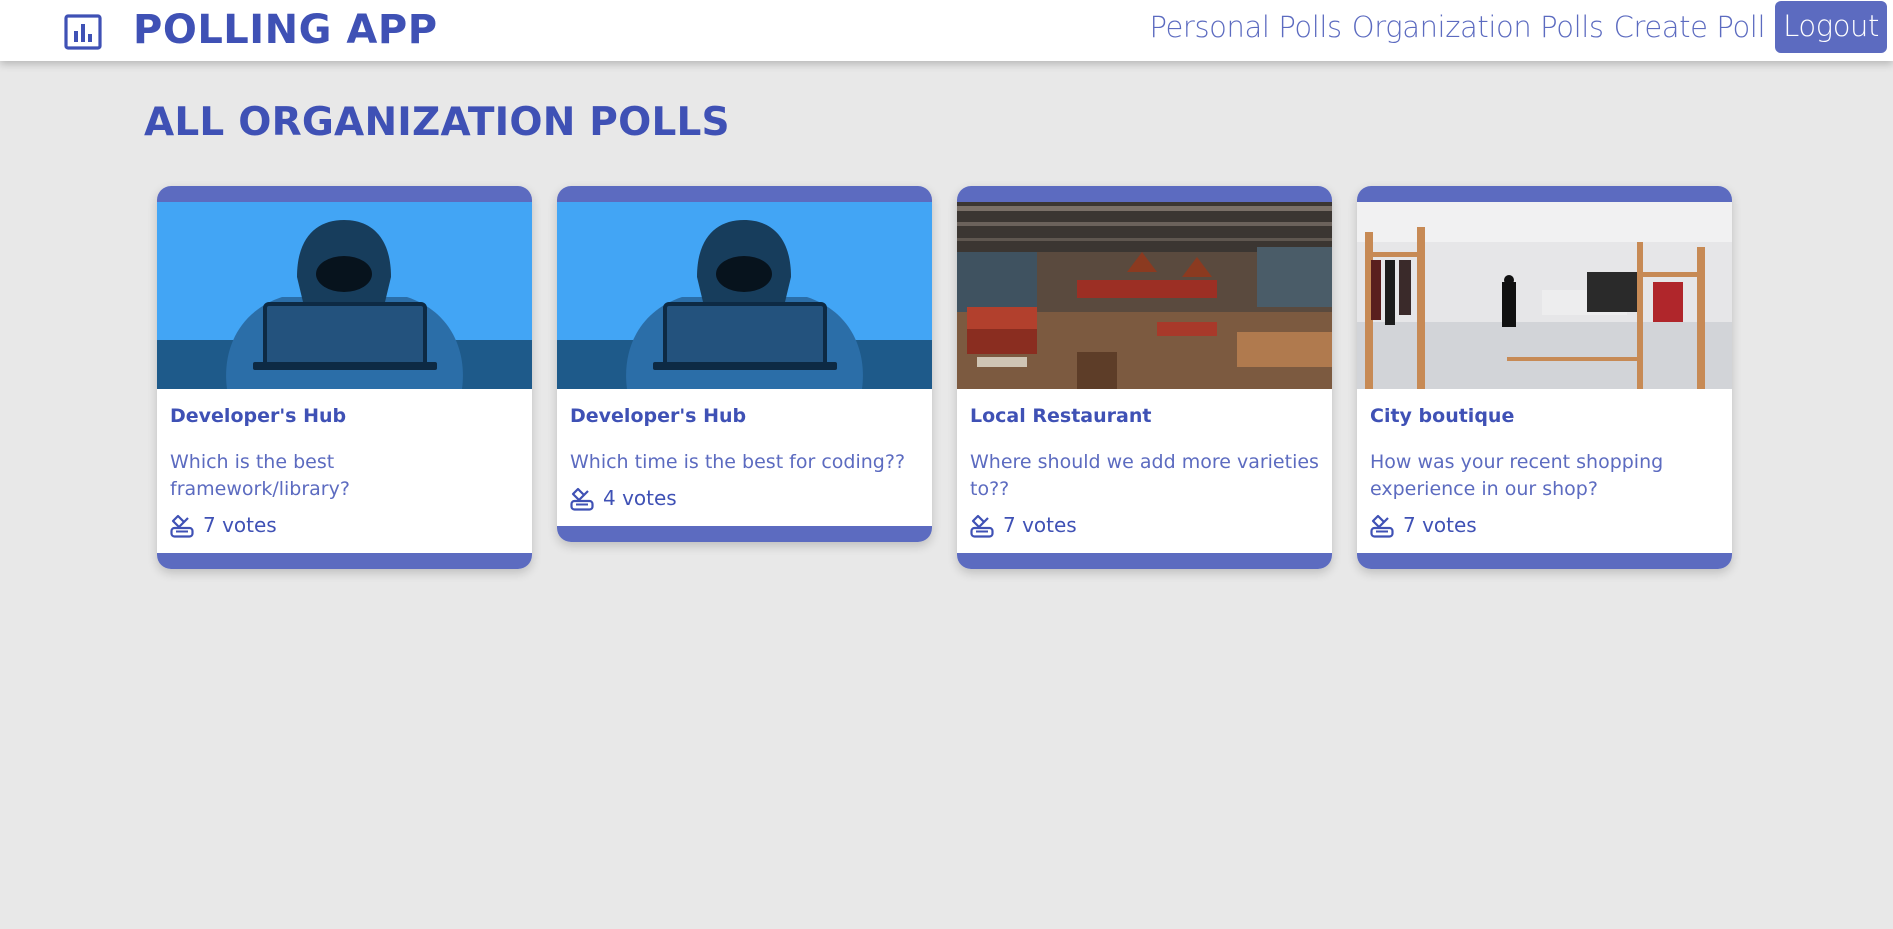  I want to click on boutique-image, so click(1544, 295).